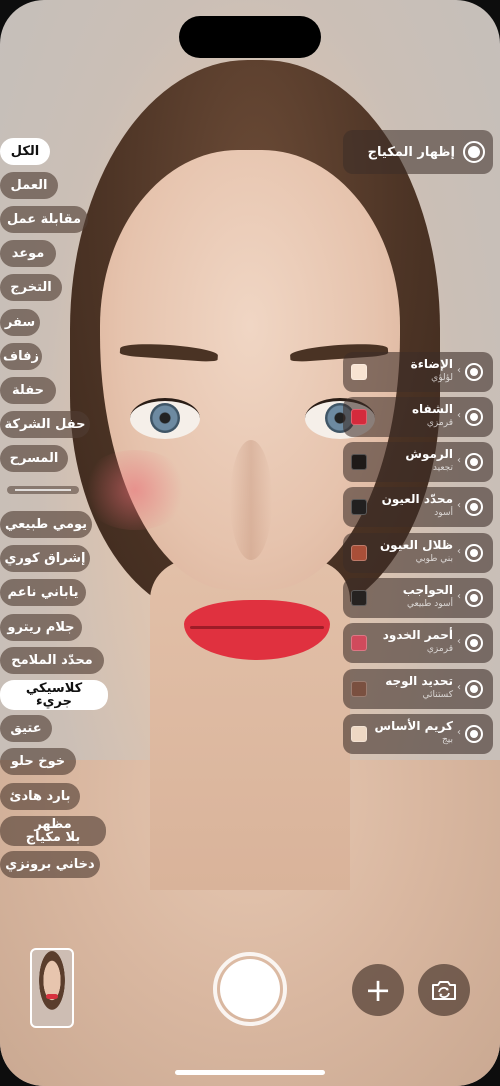 The height and width of the screenshot is (1086, 500). Describe the element at coordinates (418, 689) in the screenshot. I see `makeup-row-contour: تحديد الوجه كستنائي ‹` at that location.